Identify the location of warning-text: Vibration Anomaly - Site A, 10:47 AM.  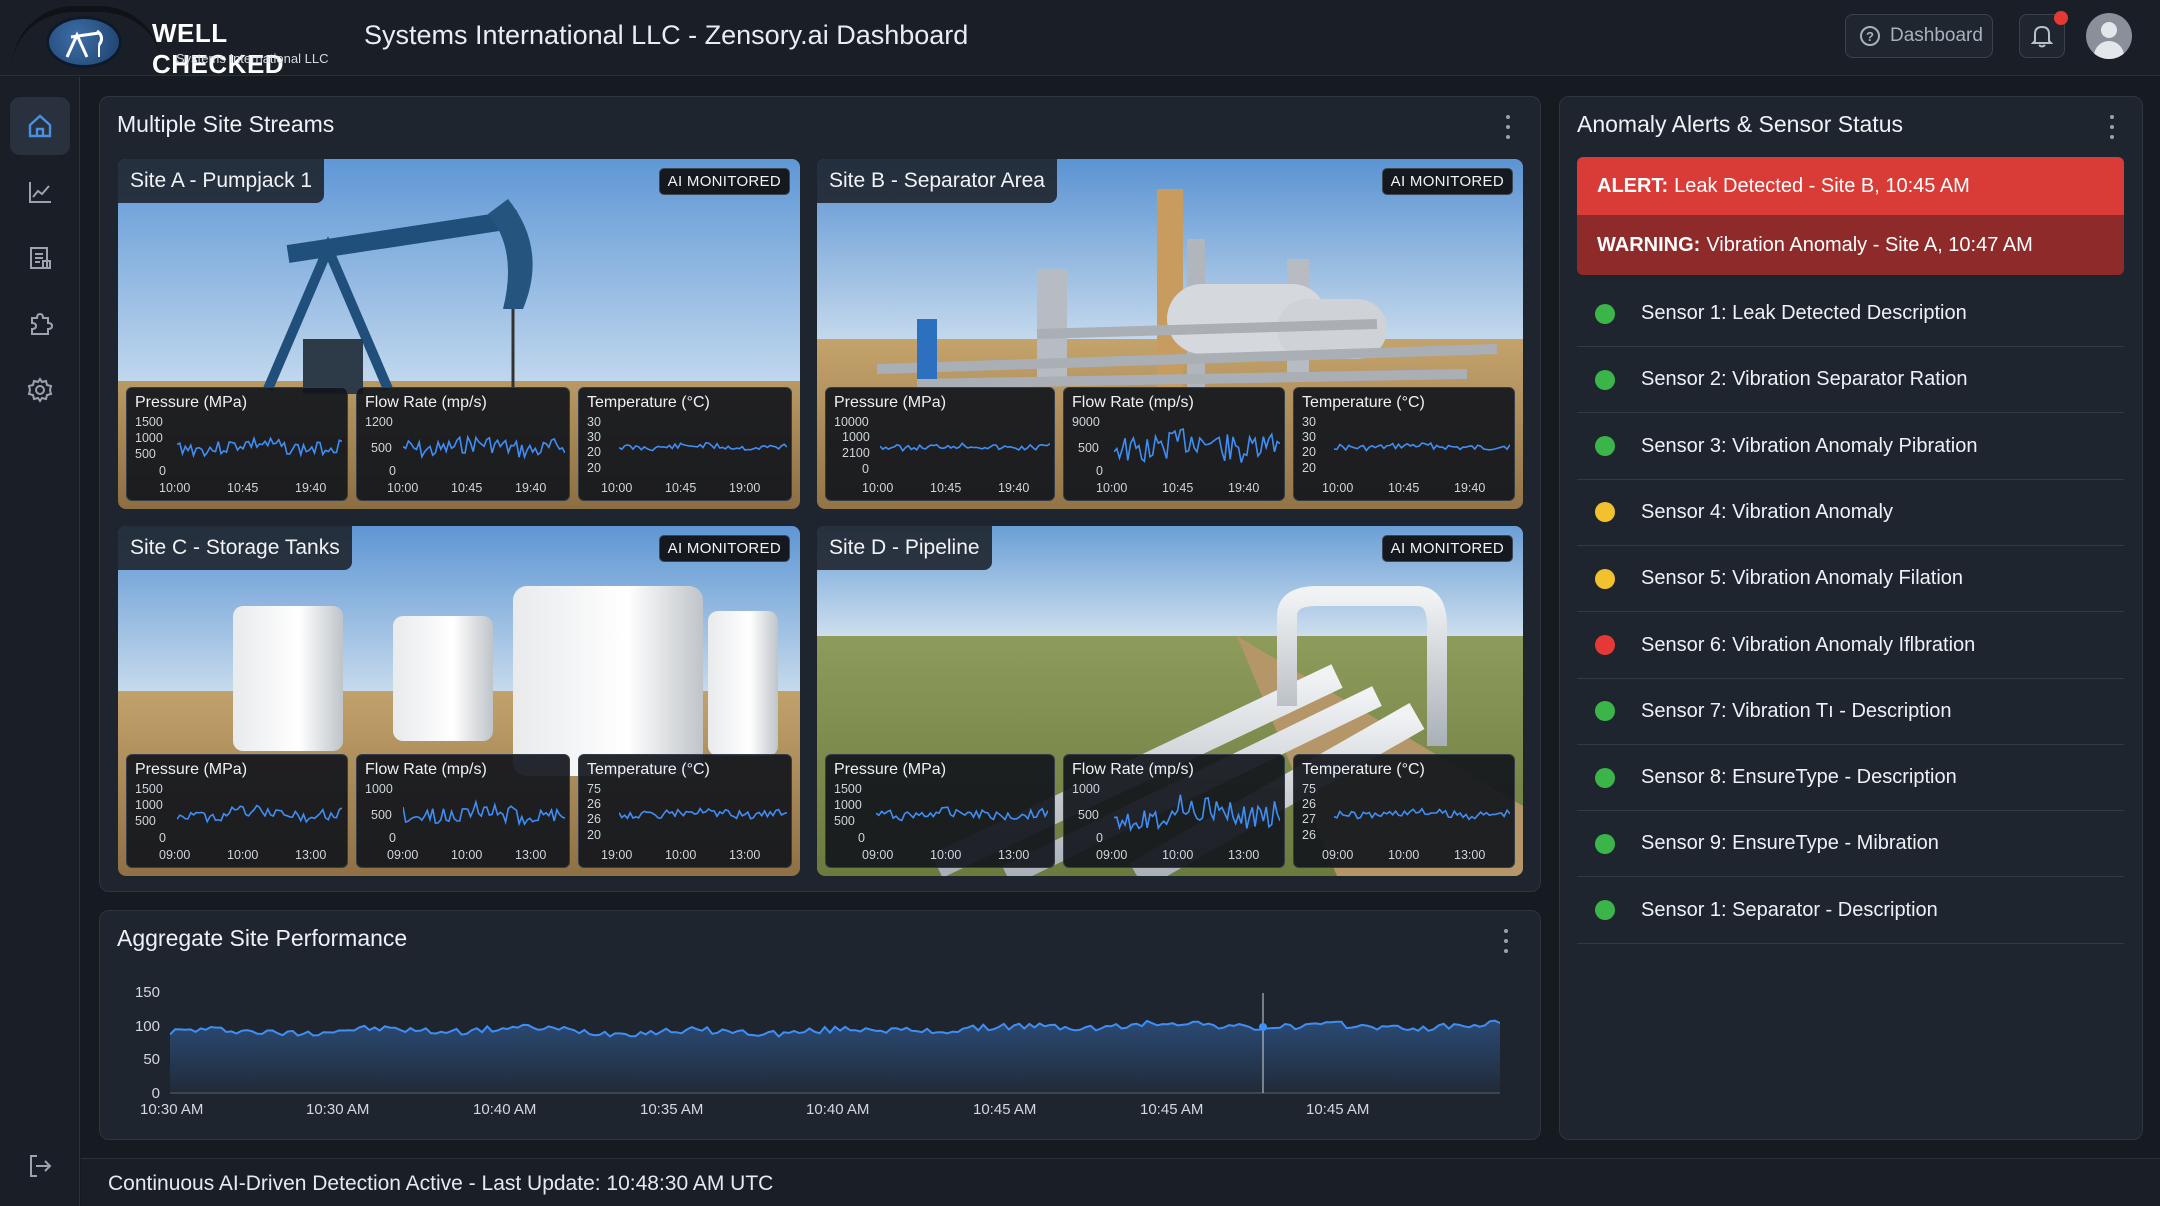
(1869, 244).